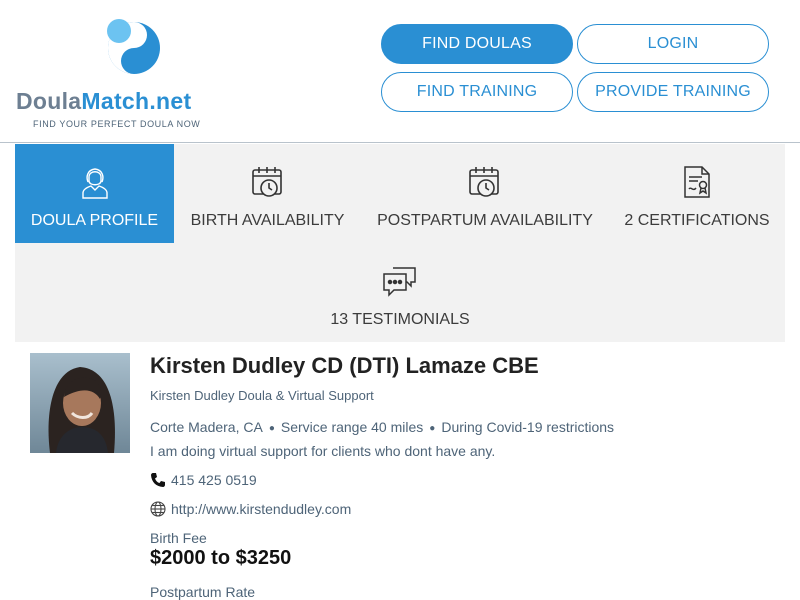  Describe the element at coordinates (158, 480) in the screenshot. I see `phone-icon` at that location.